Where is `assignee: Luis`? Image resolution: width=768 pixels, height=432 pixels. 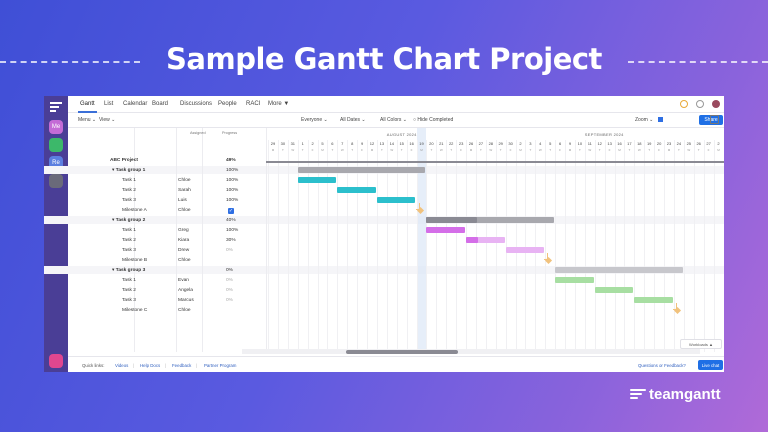 assignee: Luis is located at coordinates (182, 200).